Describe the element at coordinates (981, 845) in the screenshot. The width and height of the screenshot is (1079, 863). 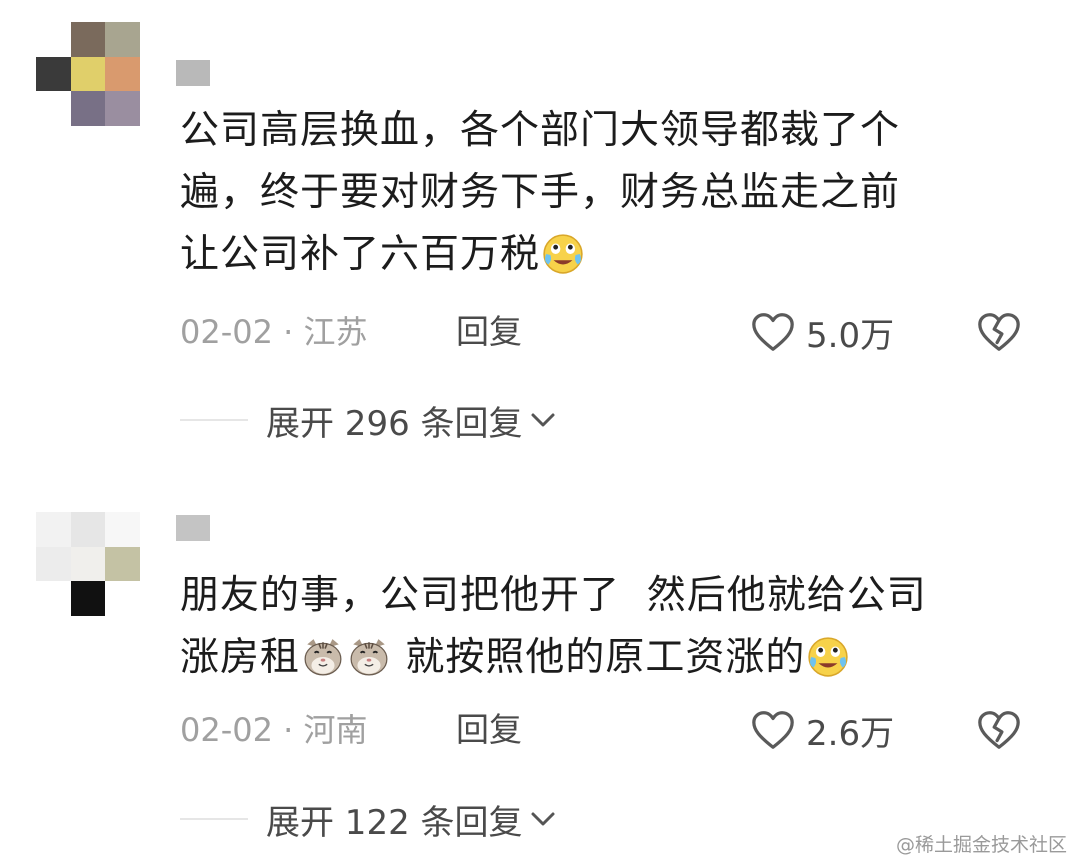
I see `watermark: @稀土掘金技术社区` at that location.